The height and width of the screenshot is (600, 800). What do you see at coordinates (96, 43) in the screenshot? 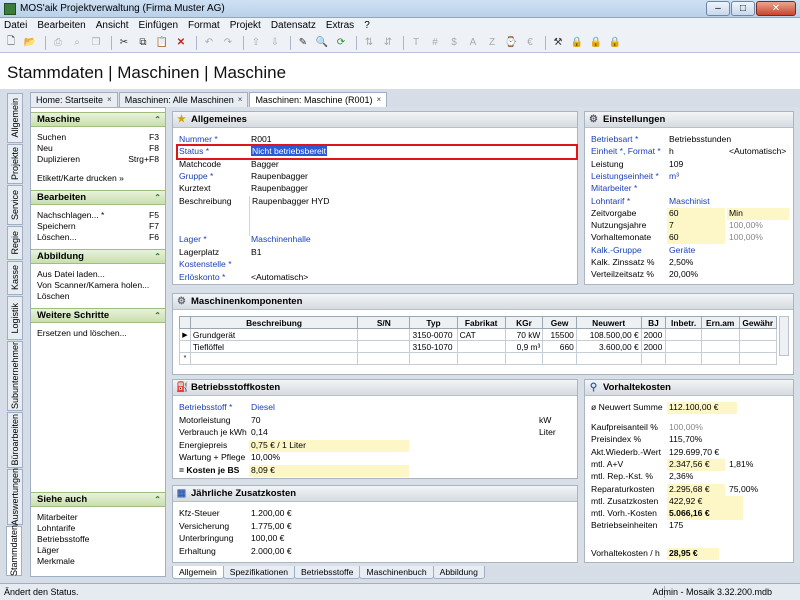
I see `copy-doc-icon: ❐` at bounding box center [96, 43].